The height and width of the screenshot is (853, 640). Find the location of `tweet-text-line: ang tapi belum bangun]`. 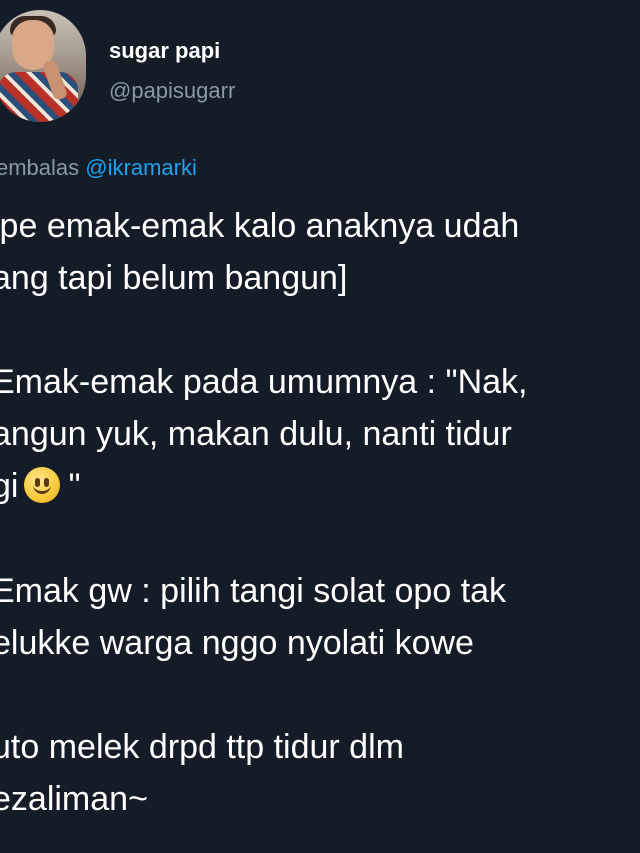

tweet-text-line: ang tapi belum bangun] is located at coordinates (174, 278).